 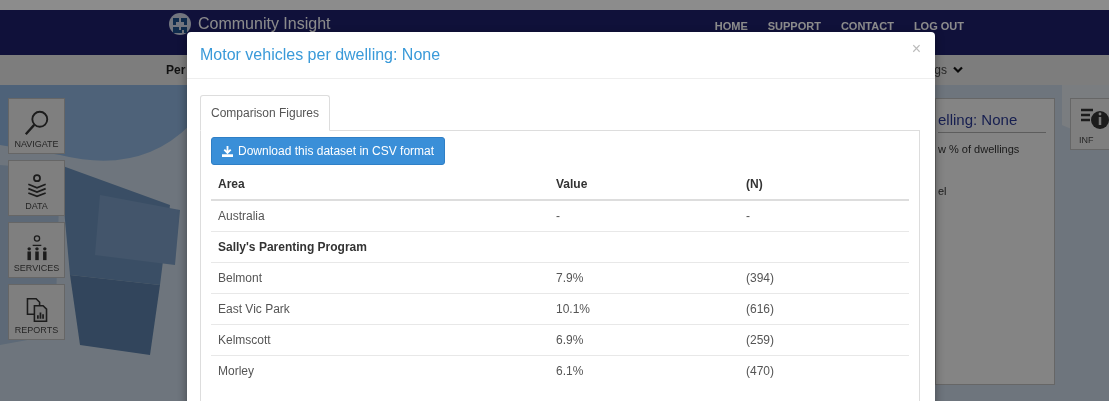 I want to click on column-header: Area, so click(x=231, y=184).